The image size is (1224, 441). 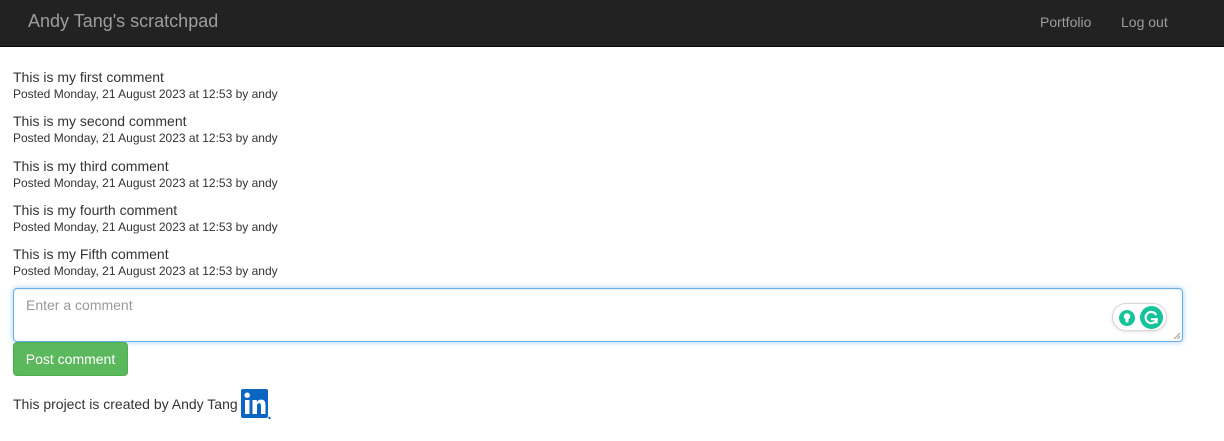 What do you see at coordinates (88, 77) in the screenshot?
I see `comment-text: This is my first comment` at bounding box center [88, 77].